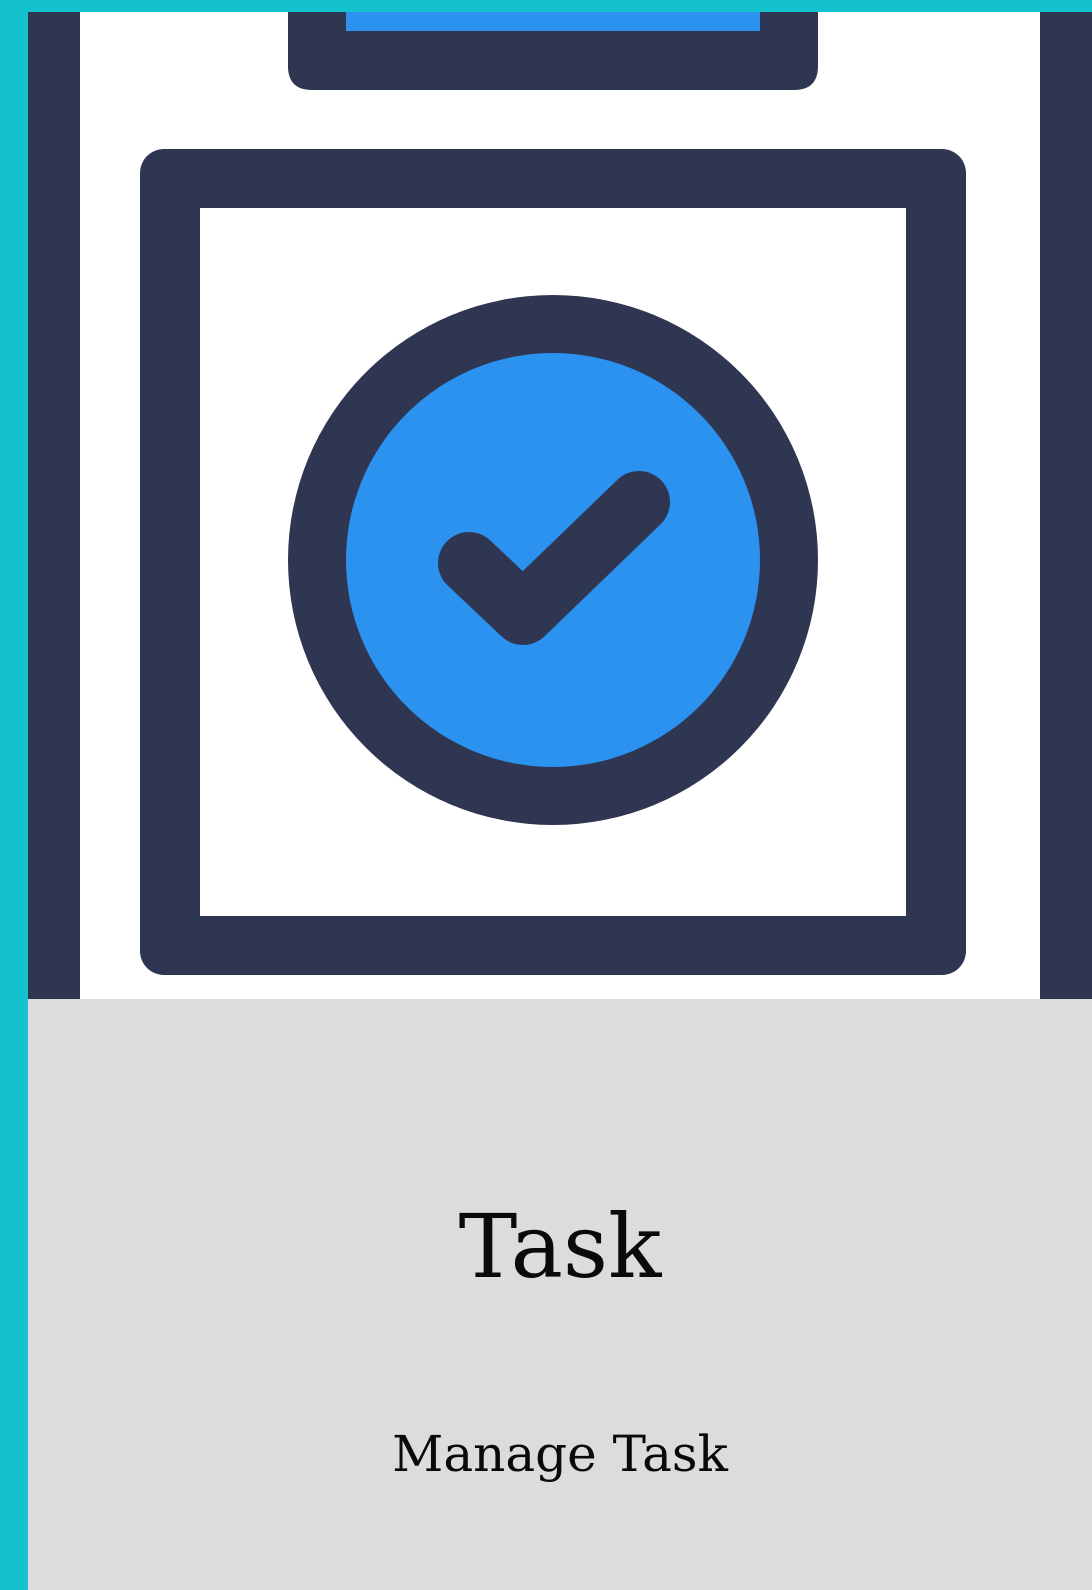 Image resolution: width=1092 pixels, height=1590 pixels. Describe the element at coordinates (560, 1246) in the screenshot. I see `card-title: Task` at that location.